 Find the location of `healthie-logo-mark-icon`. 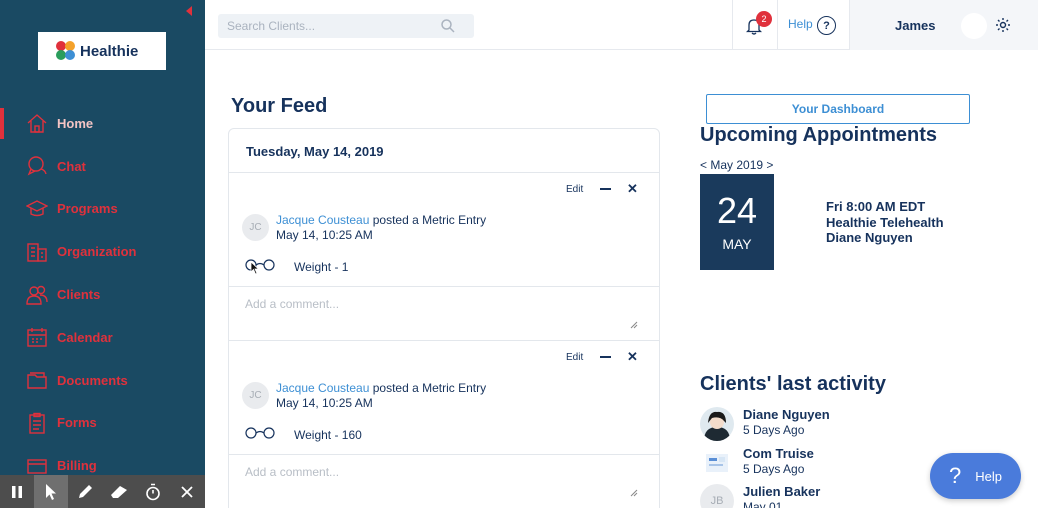

healthie-logo-mark-icon is located at coordinates (66, 51).